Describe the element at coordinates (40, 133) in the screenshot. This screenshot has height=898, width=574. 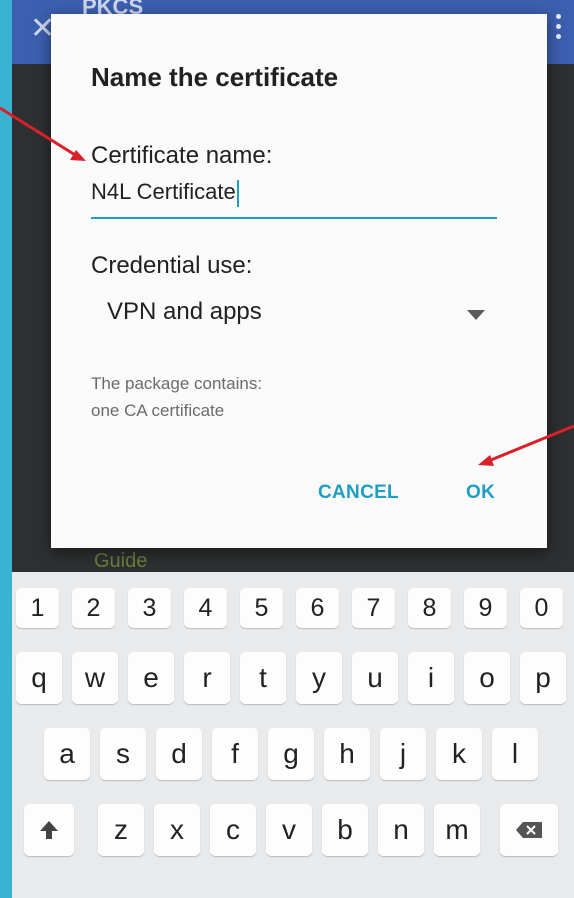
I see `annotation-arrow-left` at that location.